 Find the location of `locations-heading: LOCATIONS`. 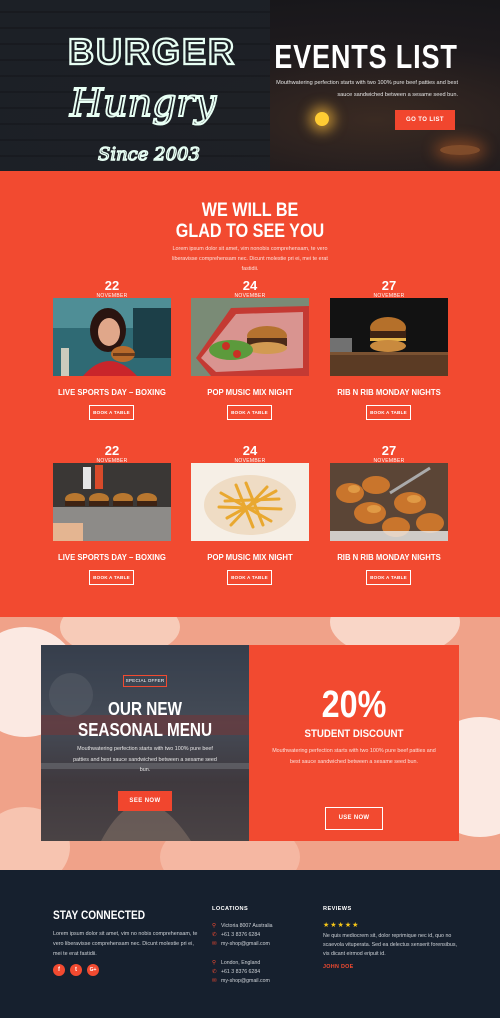

locations-heading: LOCATIONS is located at coordinates (230, 909).